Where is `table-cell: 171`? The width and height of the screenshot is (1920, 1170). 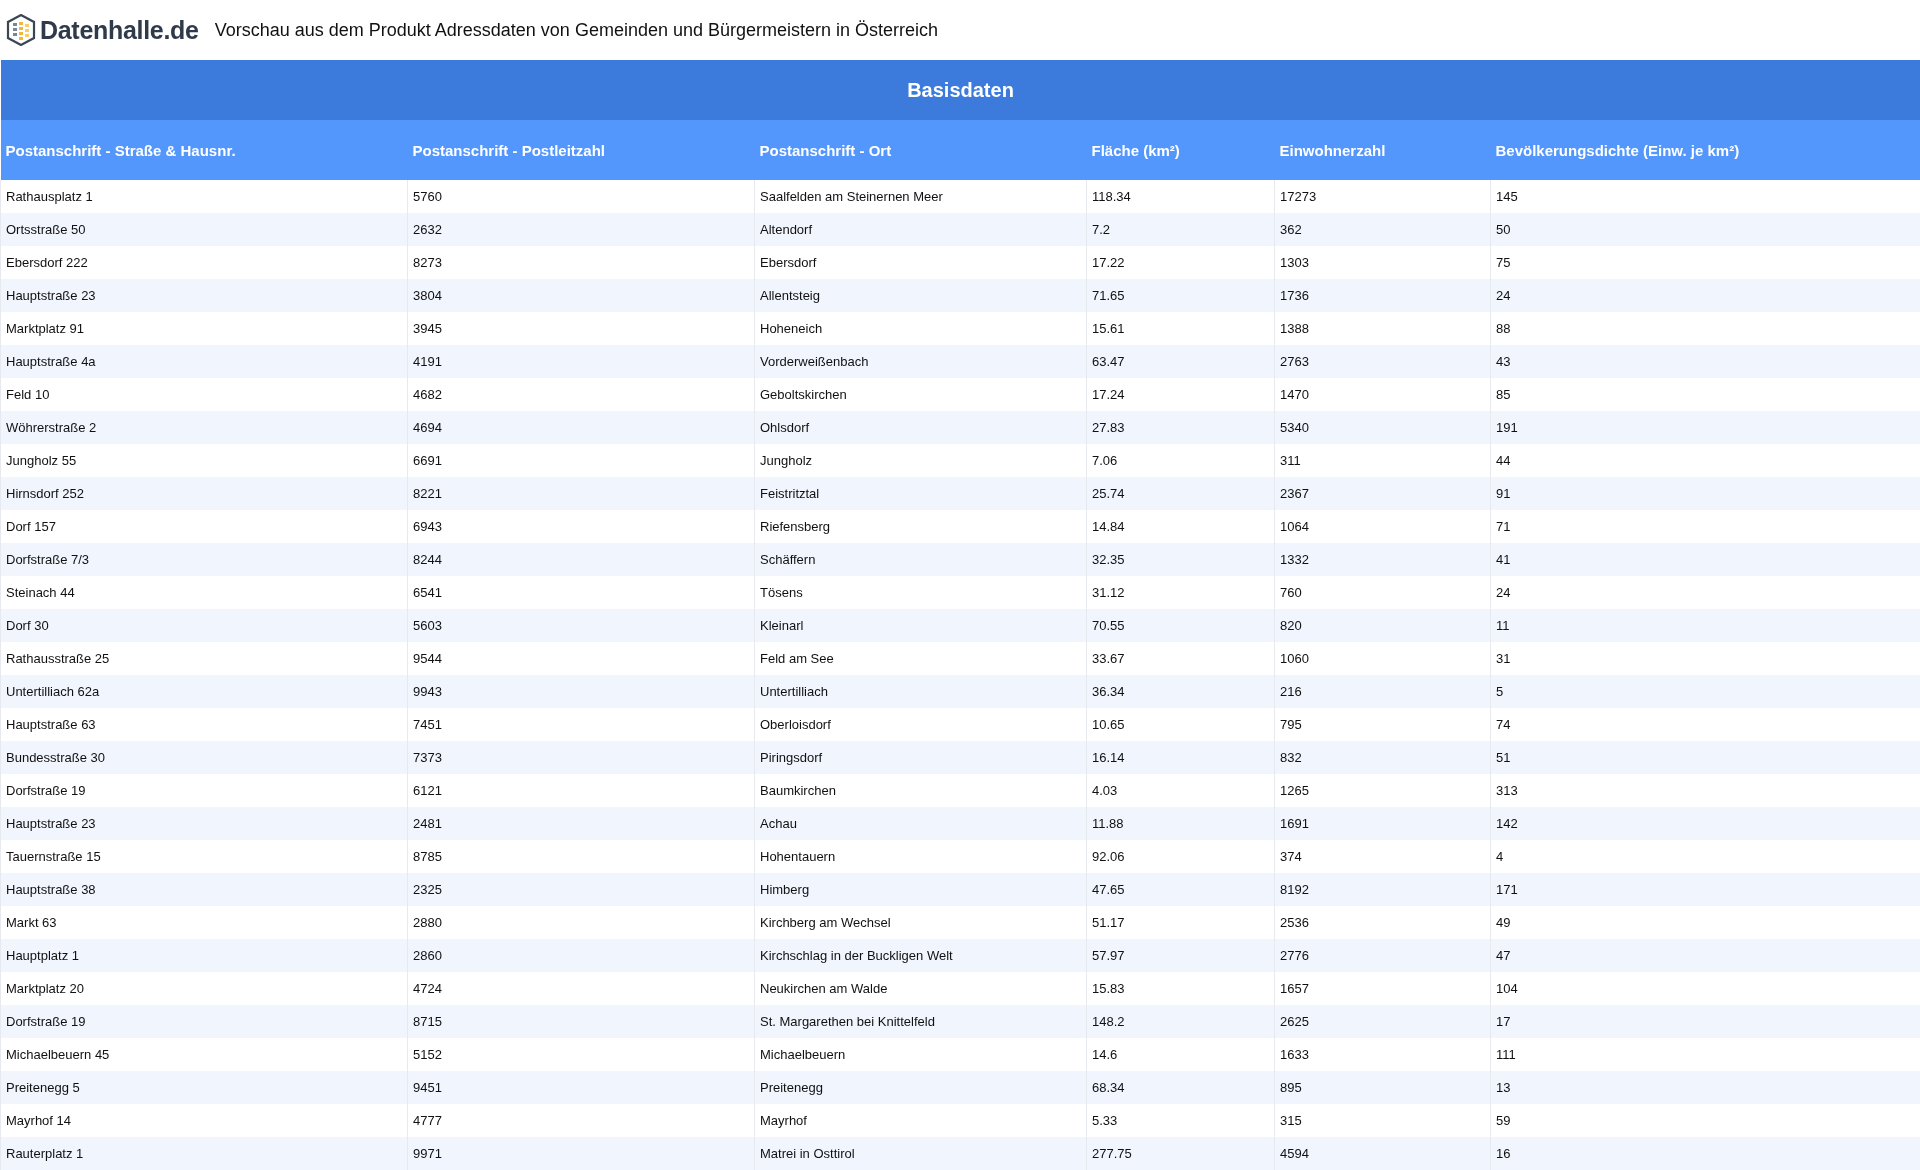 table-cell: 171 is located at coordinates (1705, 889).